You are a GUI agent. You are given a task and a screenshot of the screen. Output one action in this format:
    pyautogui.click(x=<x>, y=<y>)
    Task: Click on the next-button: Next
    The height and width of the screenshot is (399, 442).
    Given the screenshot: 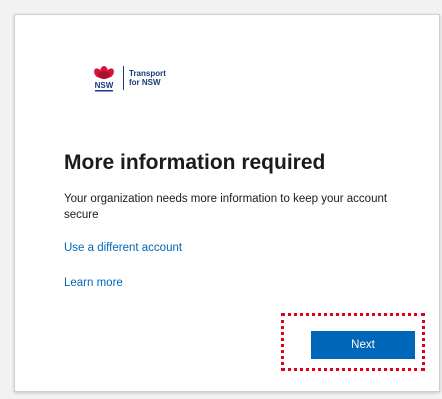 What is the action you would take?
    pyautogui.click(x=363, y=345)
    